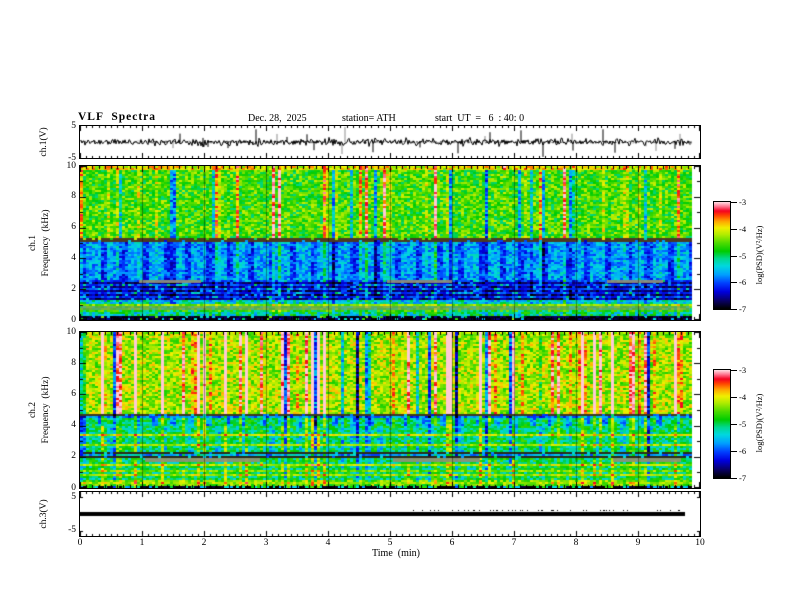  What do you see at coordinates (369, 118) in the screenshot?
I see `header-station: station= ATH` at bounding box center [369, 118].